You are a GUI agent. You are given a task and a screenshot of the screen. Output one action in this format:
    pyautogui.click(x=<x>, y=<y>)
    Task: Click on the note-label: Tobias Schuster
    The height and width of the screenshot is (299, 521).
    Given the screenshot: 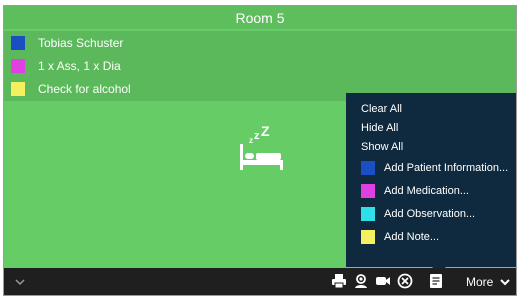 What is the action you would take?
    pyautogui.click(x=81, y=42)
    